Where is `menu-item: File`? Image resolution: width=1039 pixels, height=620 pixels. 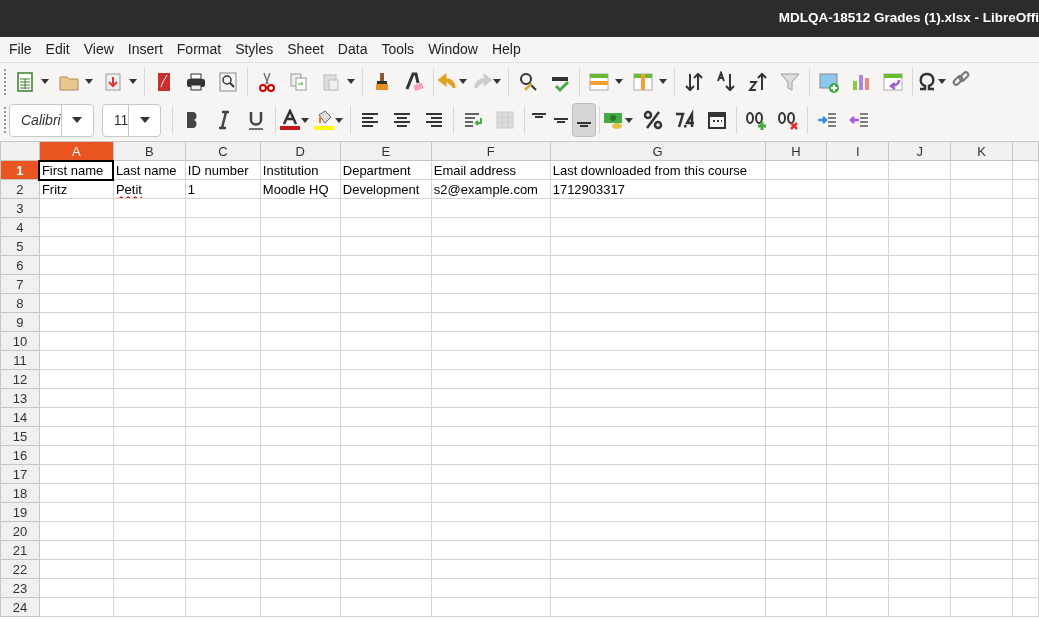 menu-item: File is located at coordinates (20, 49).